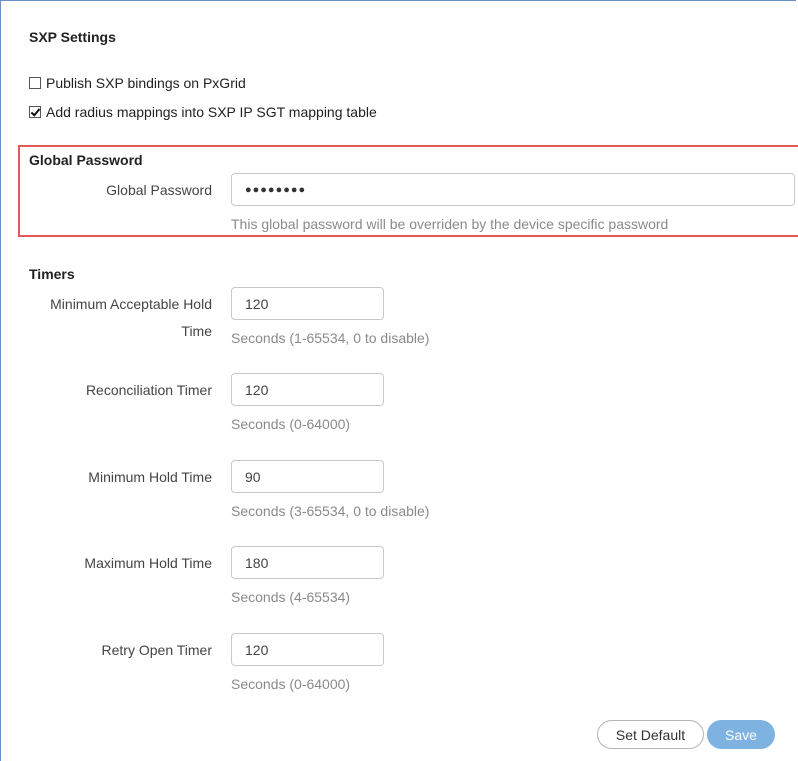 This screenshot has width=798, height=761. I want to click on publish-sxp-bindings-checkbox, so click(35, 83).